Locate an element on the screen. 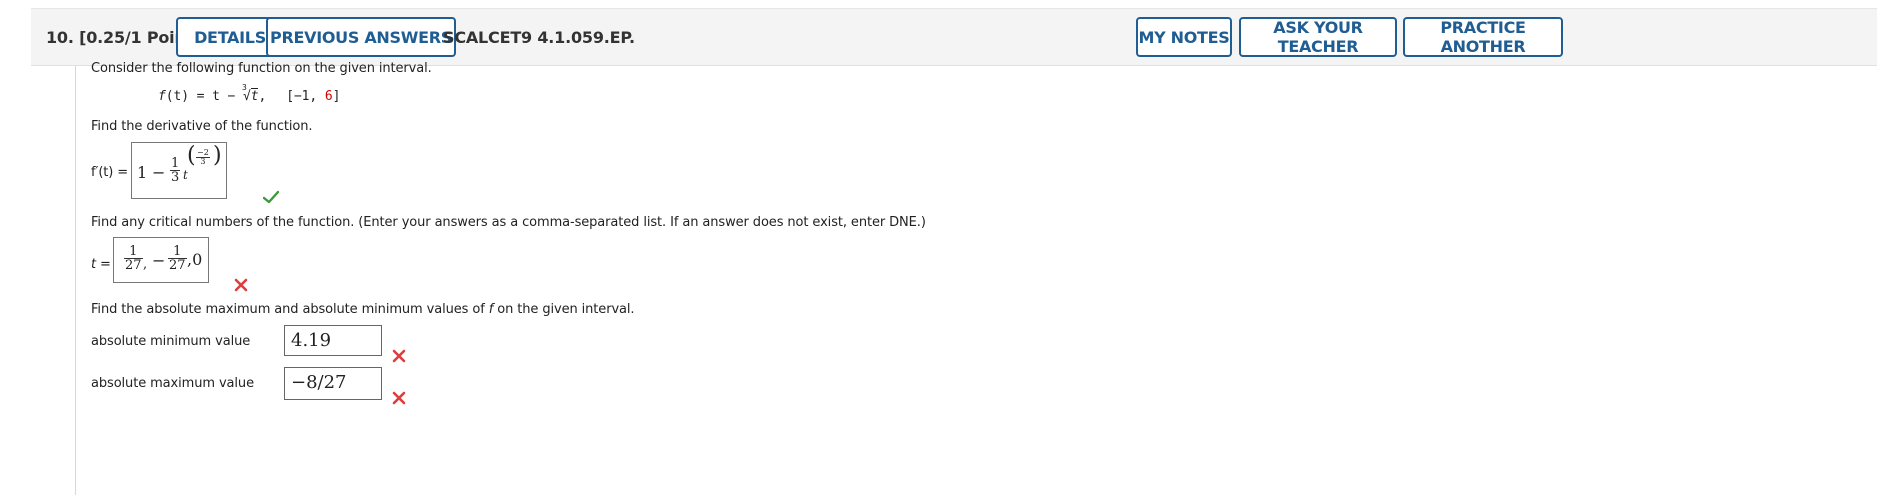 This screenshot has width=1877, height=495. critical-numbers-label: t = is located at coordinates (101, 264).